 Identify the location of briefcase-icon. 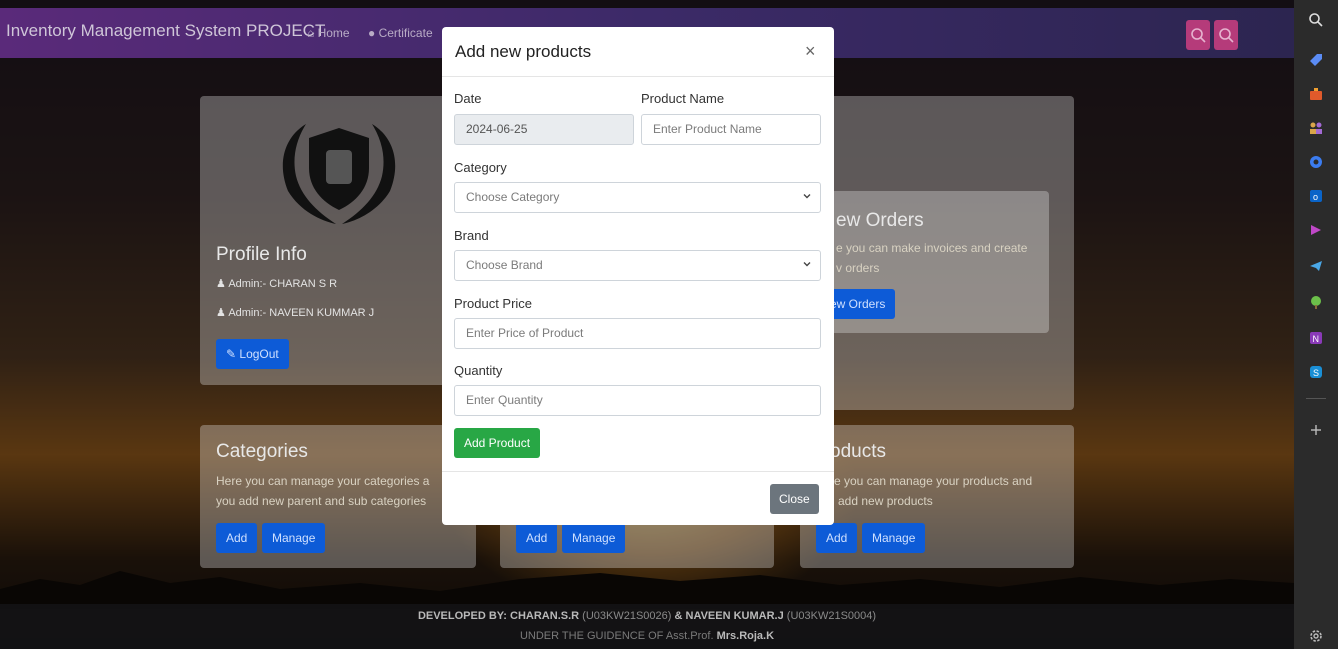
(1316, 94).